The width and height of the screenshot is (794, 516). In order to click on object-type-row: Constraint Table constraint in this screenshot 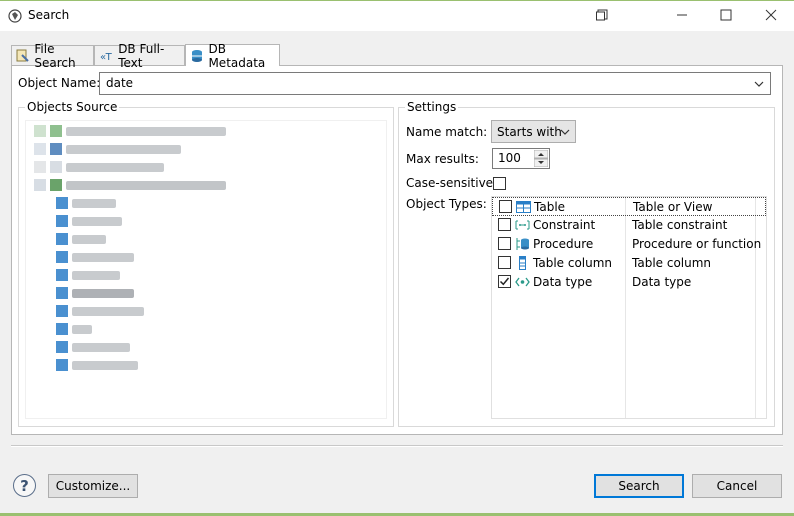, I will do `click(629, 225)`.